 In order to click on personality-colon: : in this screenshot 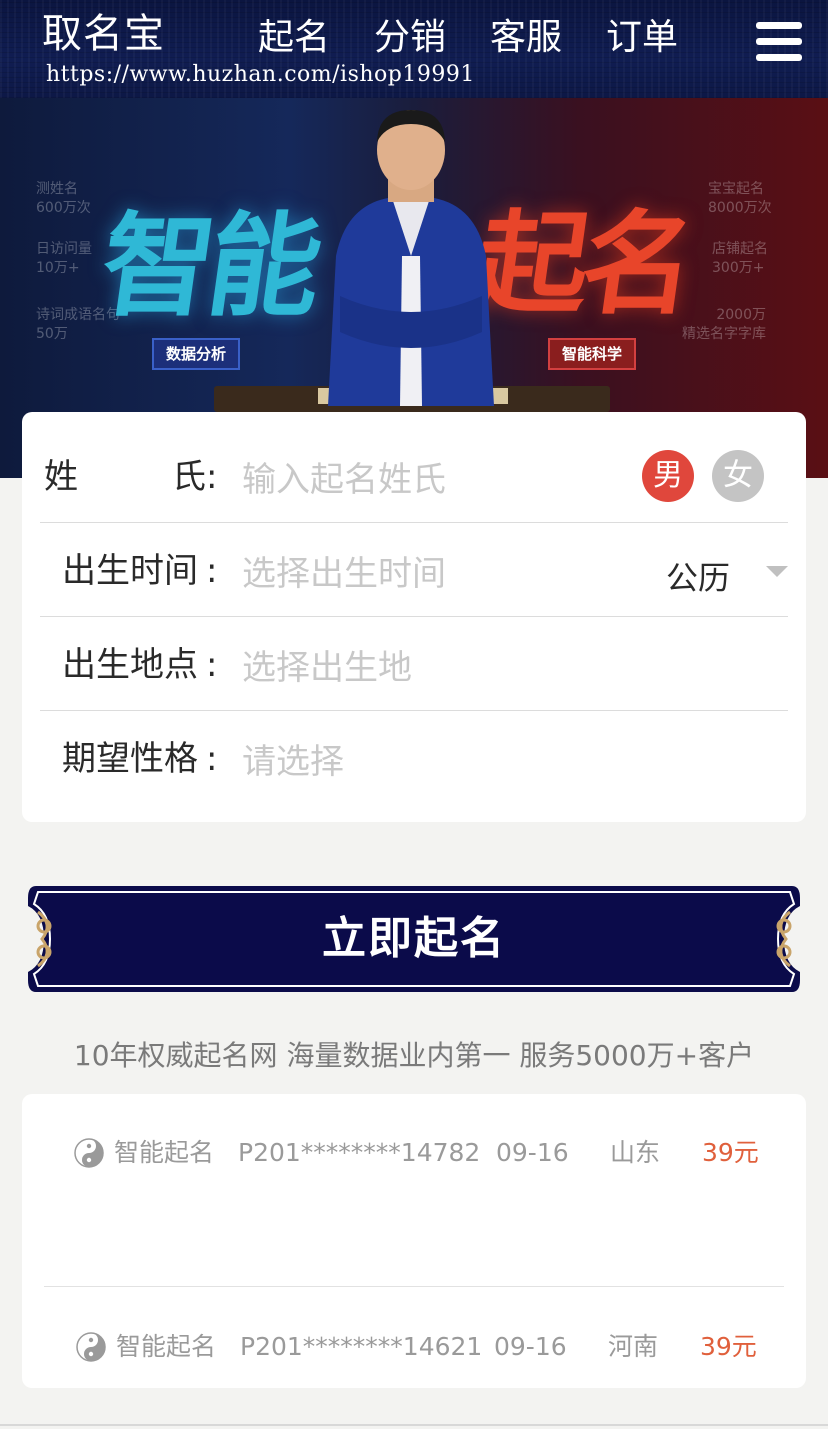, I will do `click(212, 759)`.